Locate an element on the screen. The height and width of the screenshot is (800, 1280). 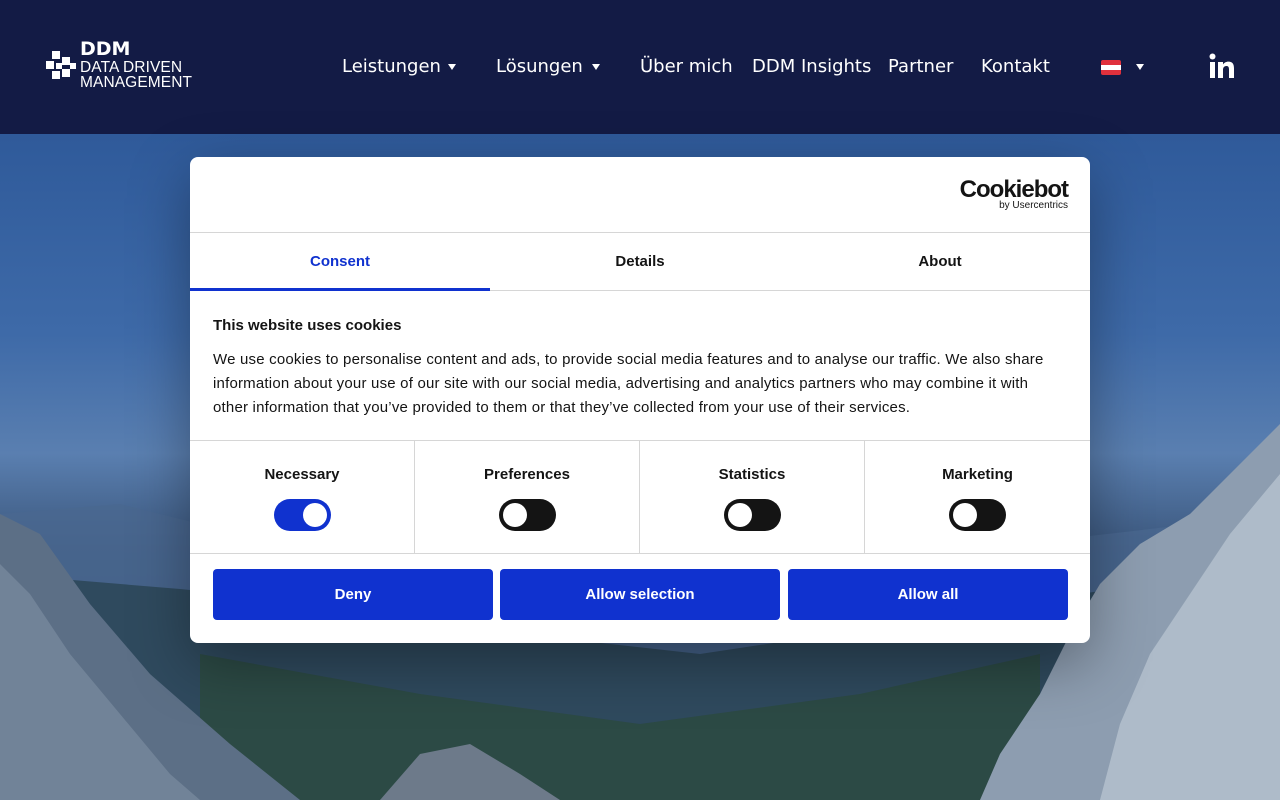
marketing-toggle is located at coordinates (977, 515).